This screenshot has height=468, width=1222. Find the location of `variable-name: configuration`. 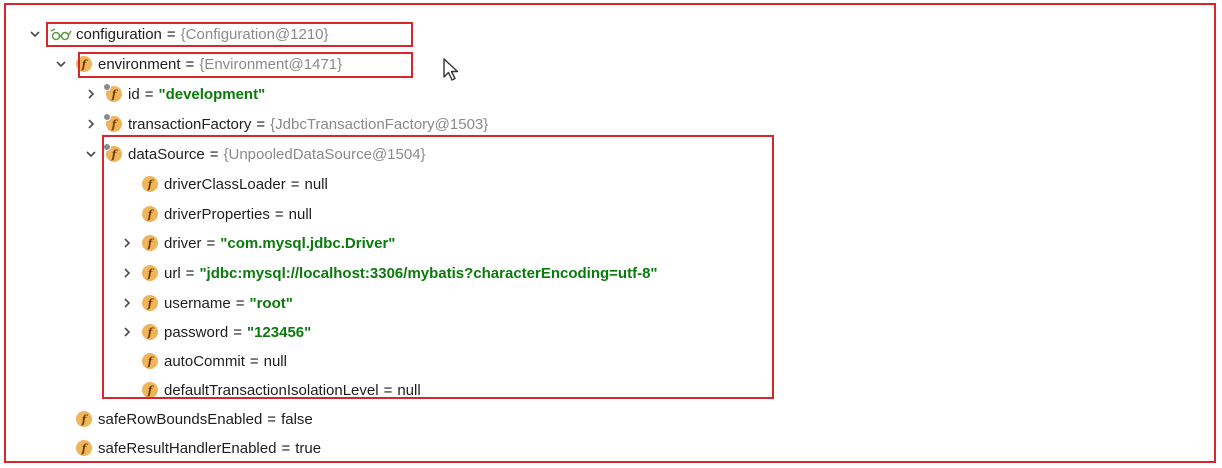

variable-name: configuration is located at coordinates (119, 34).